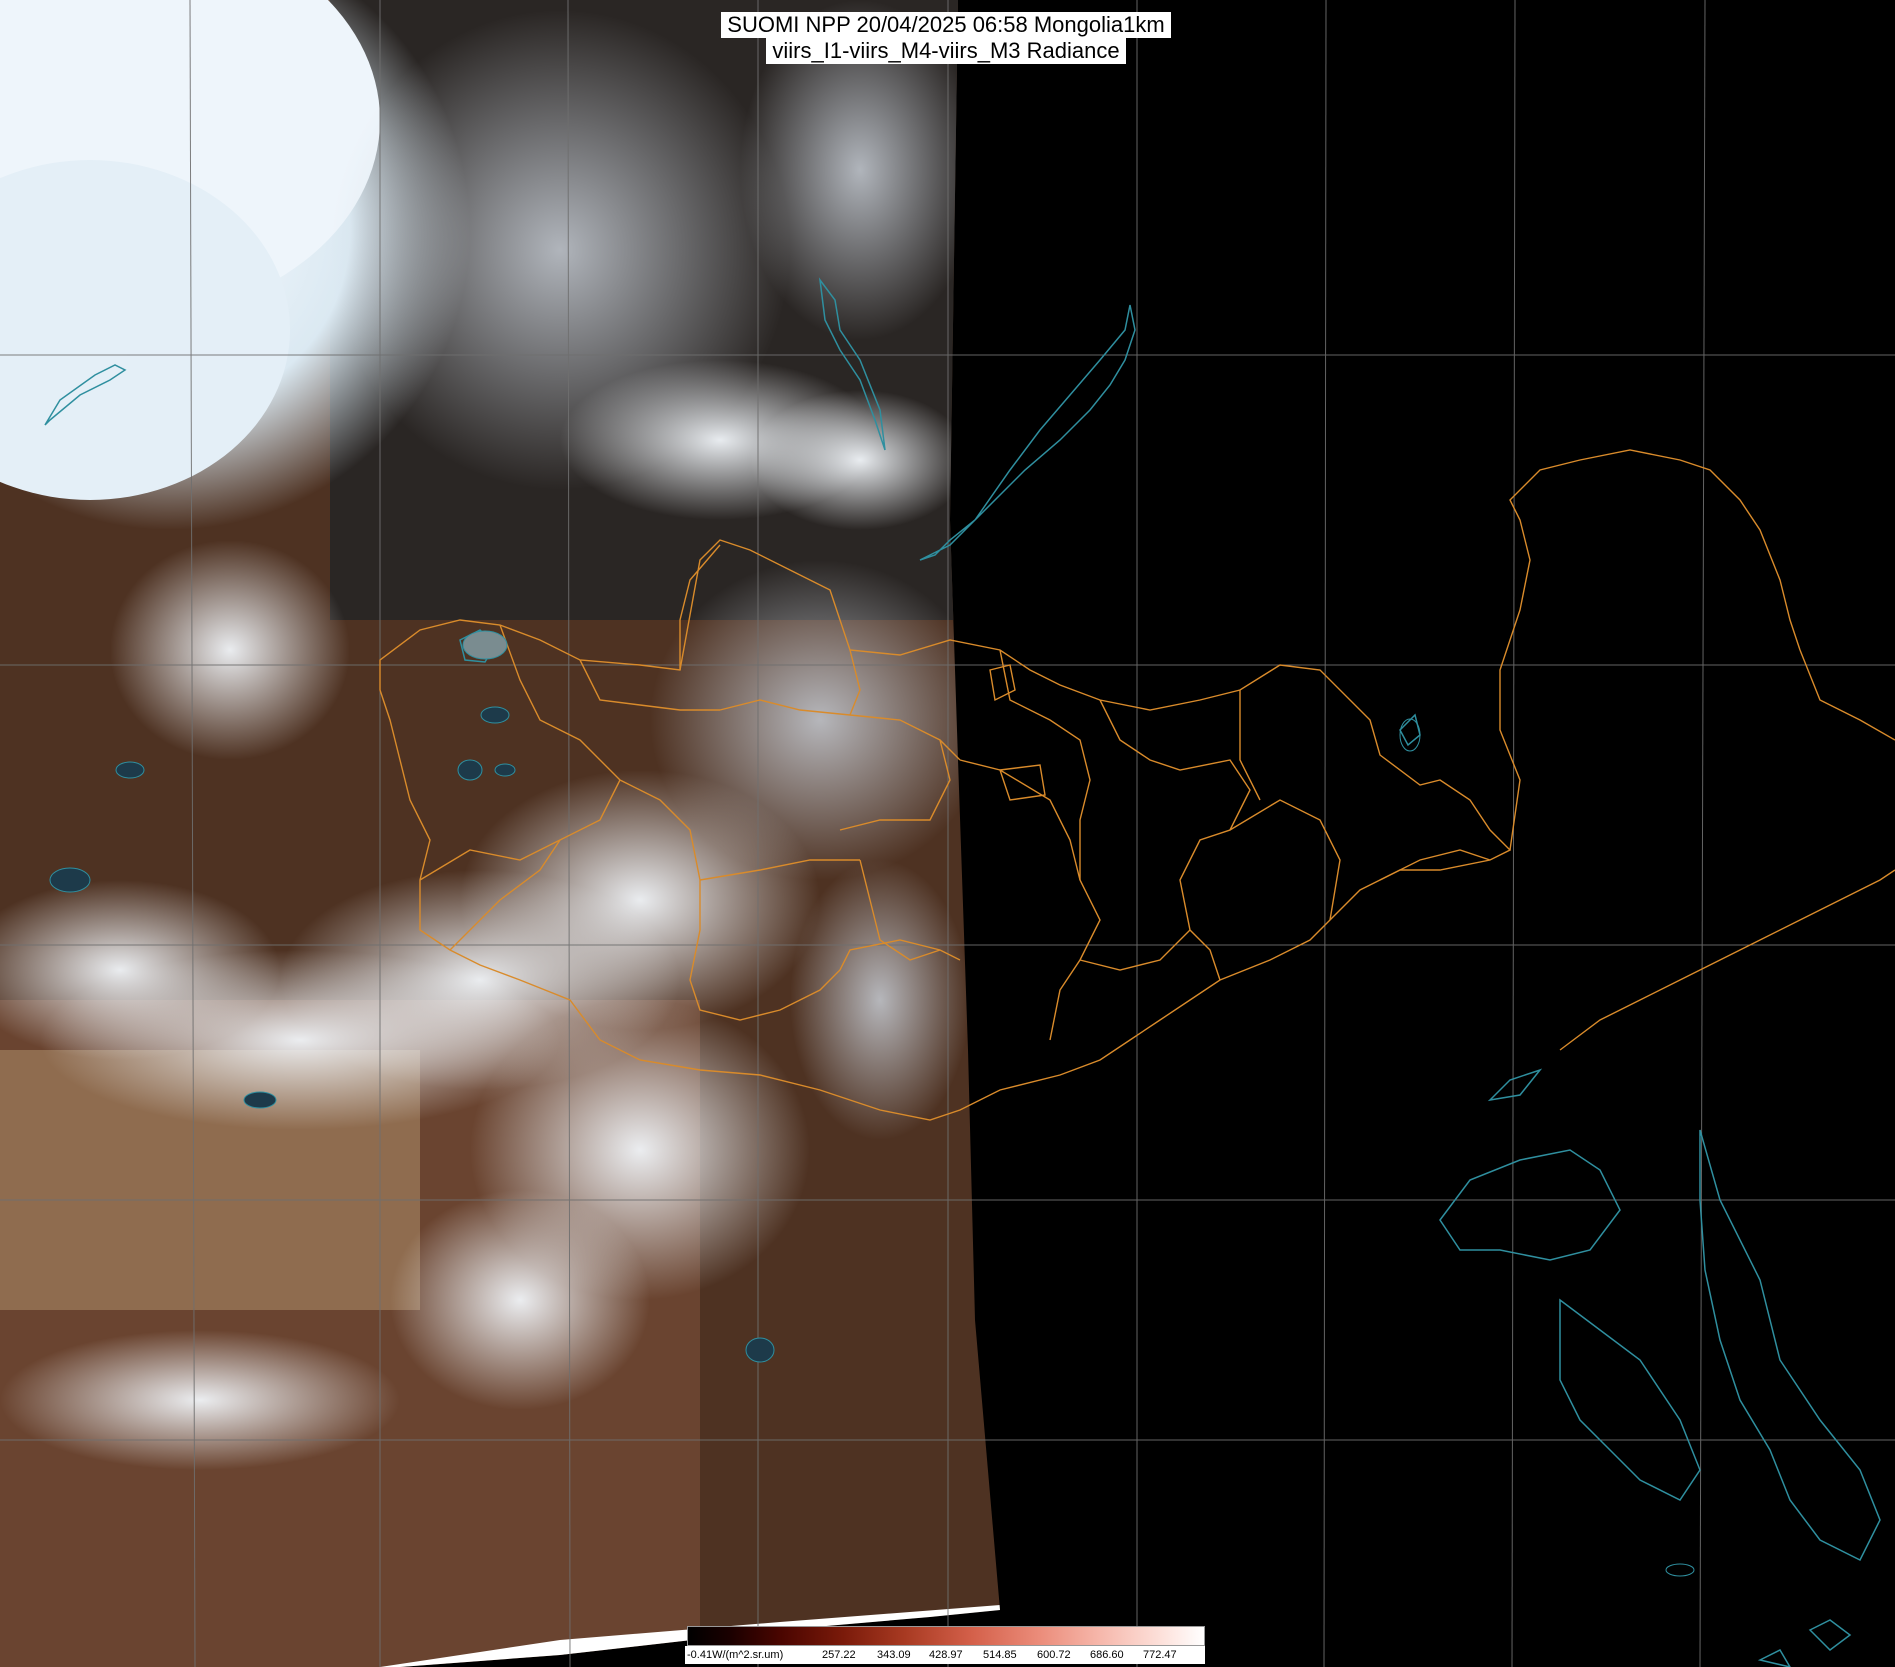  Describe the element at coordinates (1107, 1655) in the screenshot. I see `colorbar-tick: 686.60` at that location.